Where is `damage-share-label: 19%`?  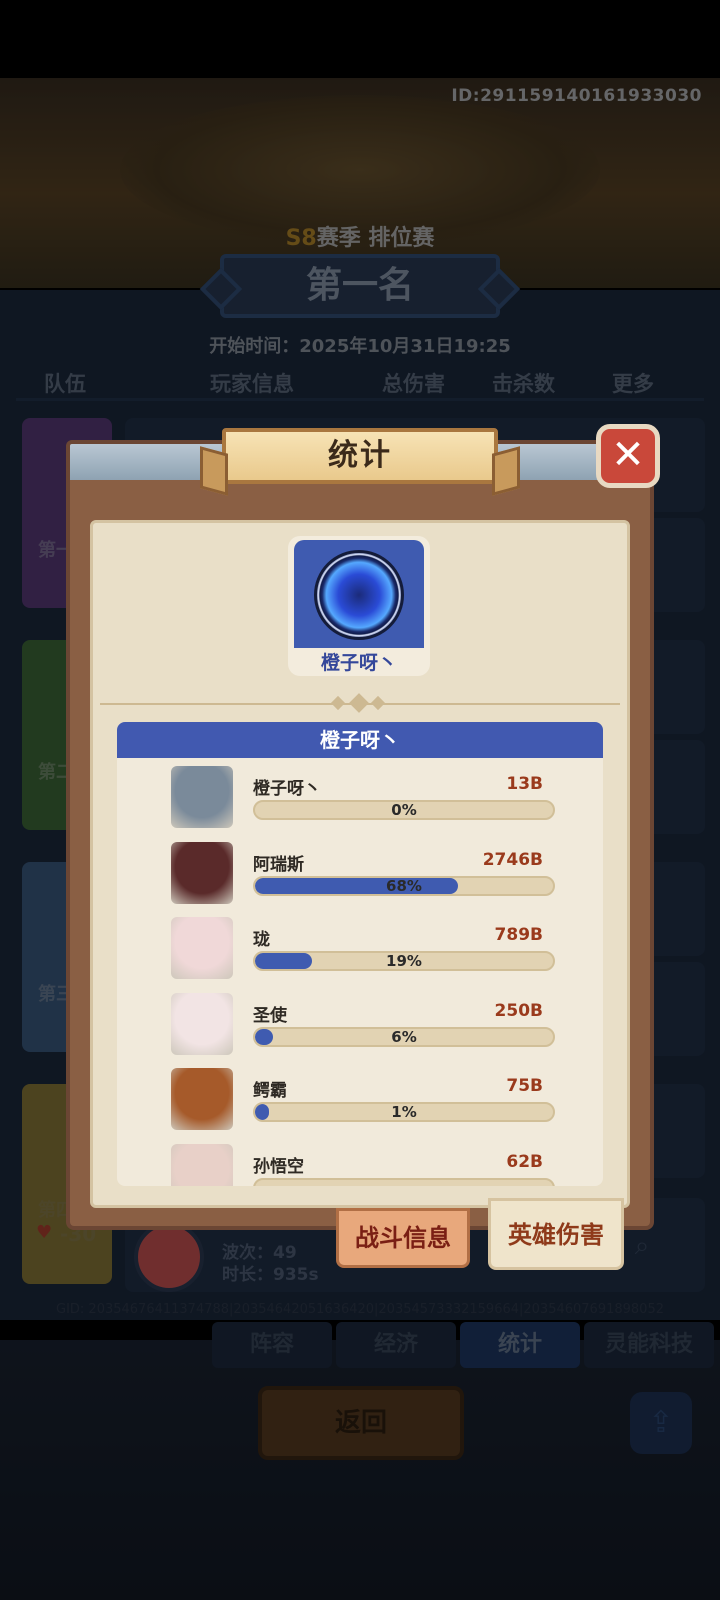
damage-share-label: 19% is located at coordinates (404, 961).